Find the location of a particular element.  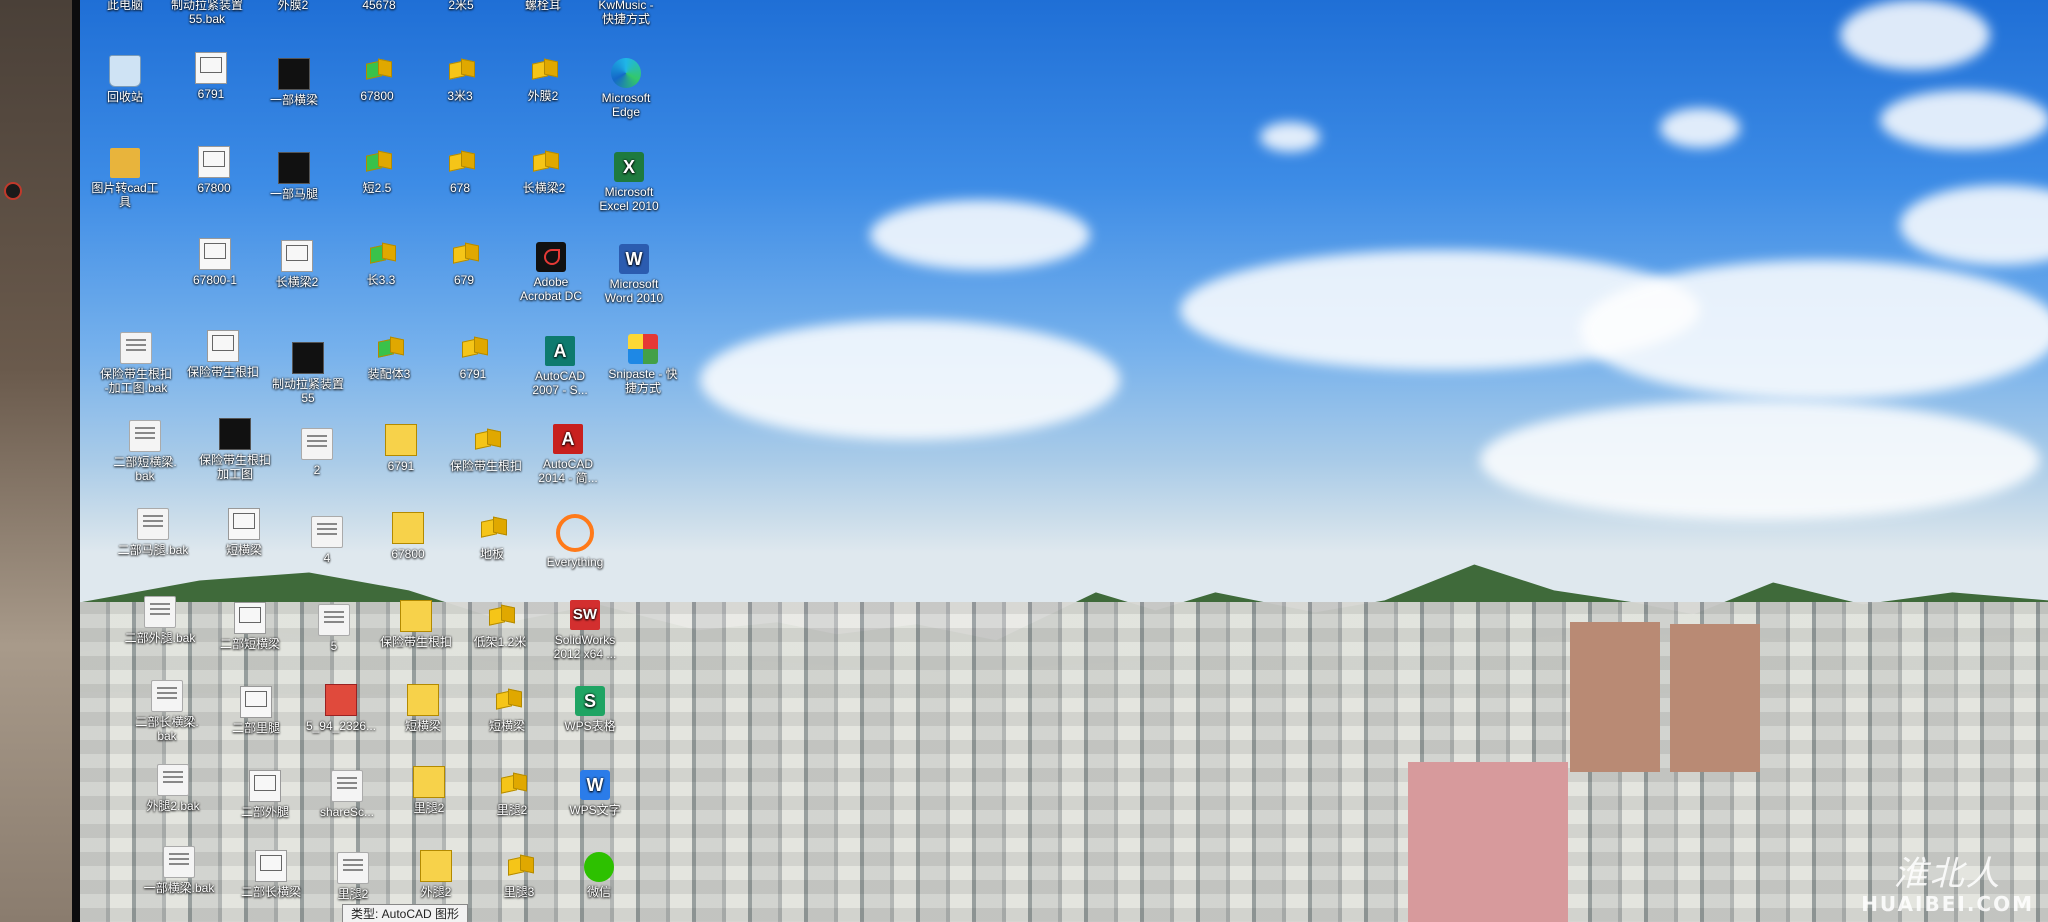

desktop-icon-r7c5: 低架1.2米 is located at coordinates (500, 625).